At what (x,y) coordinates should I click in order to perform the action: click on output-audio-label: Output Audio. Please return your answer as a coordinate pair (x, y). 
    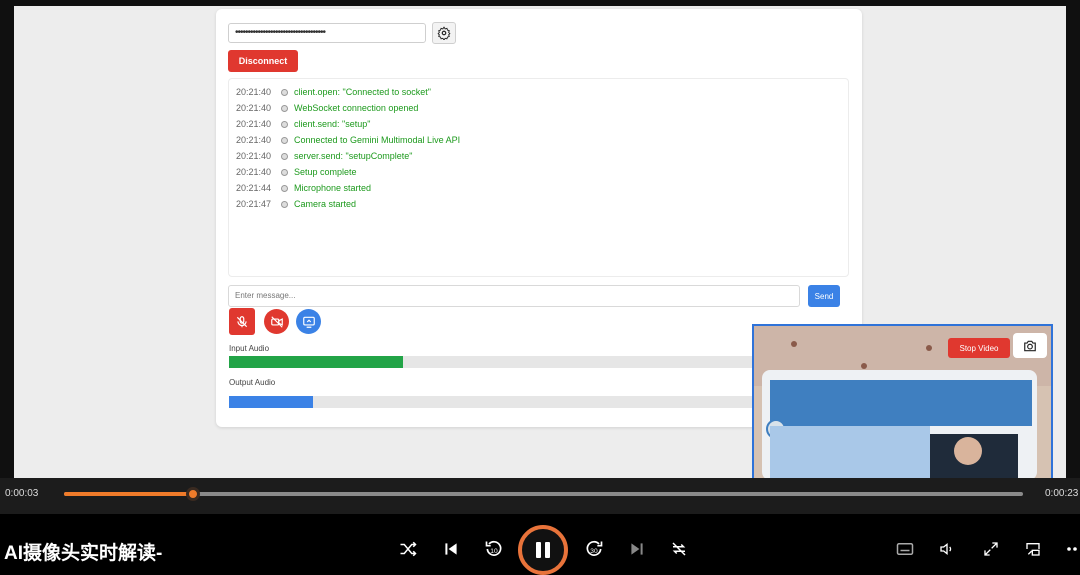
    Looking at the image, I should click on (252, 382).